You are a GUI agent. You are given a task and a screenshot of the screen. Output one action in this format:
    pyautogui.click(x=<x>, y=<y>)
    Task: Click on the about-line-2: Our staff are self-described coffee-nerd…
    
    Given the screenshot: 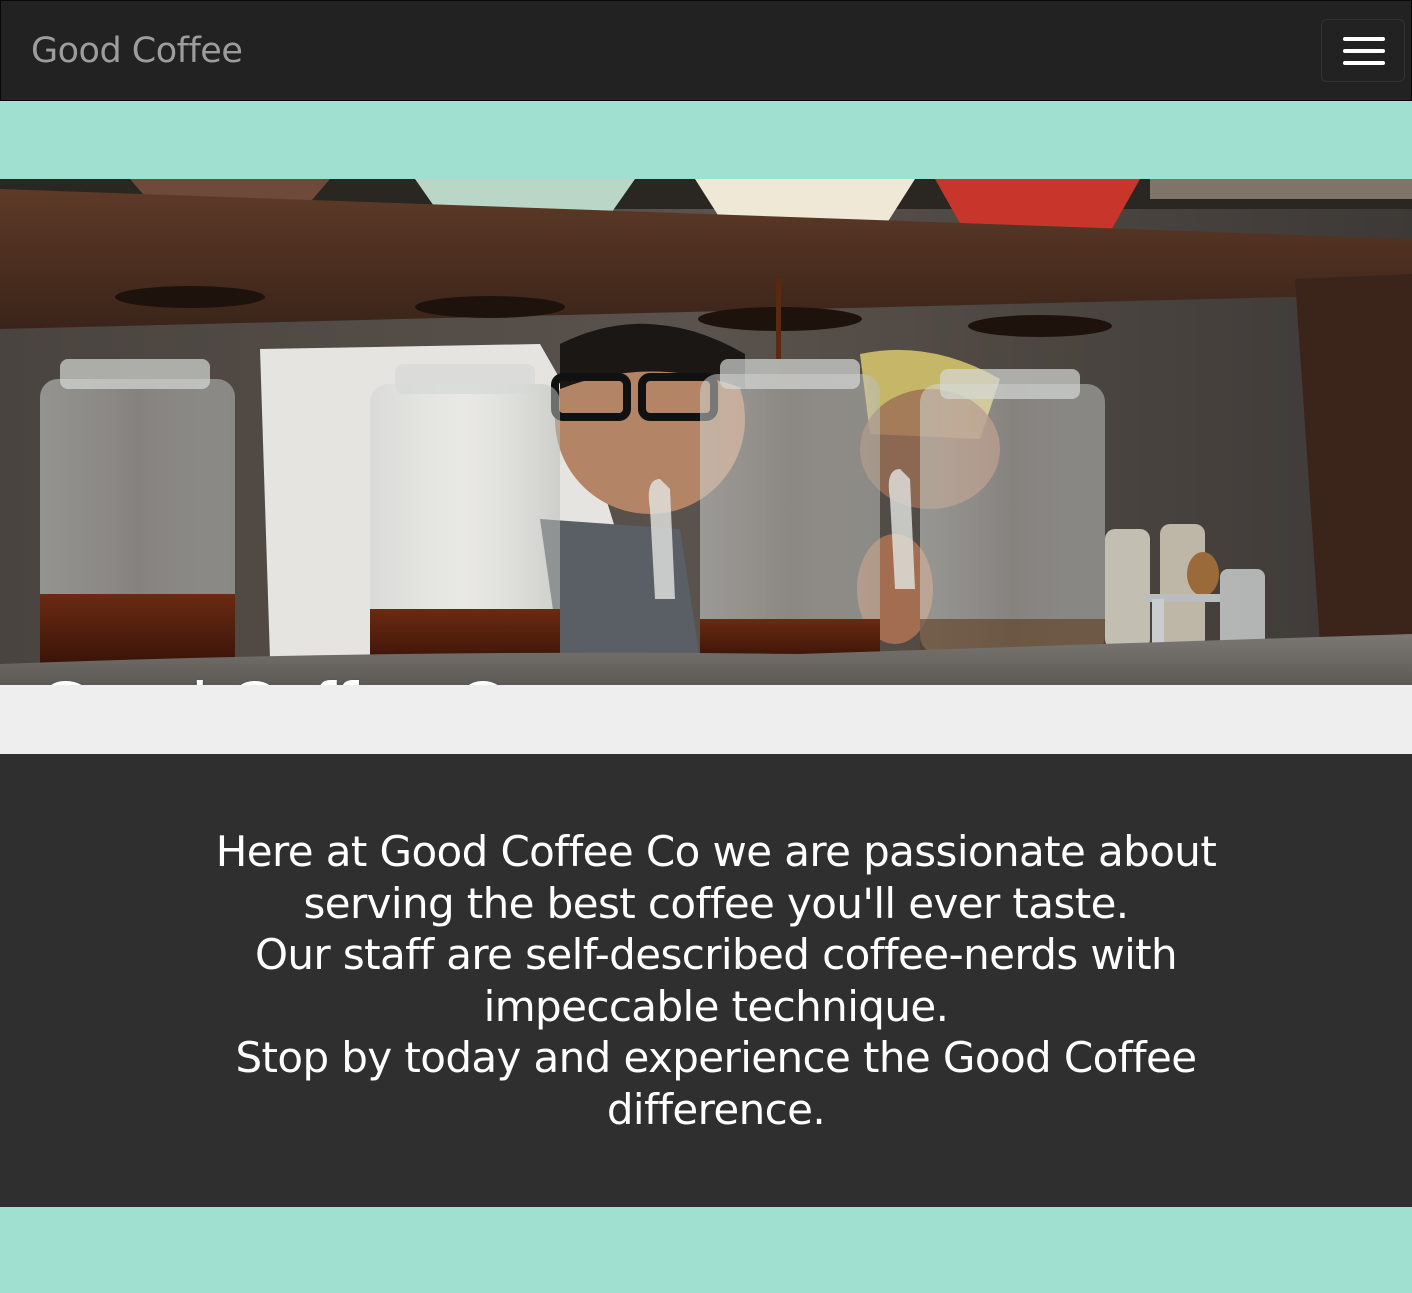 What is the action you would take?
    pyautogui.click(x=716, y=980)
    